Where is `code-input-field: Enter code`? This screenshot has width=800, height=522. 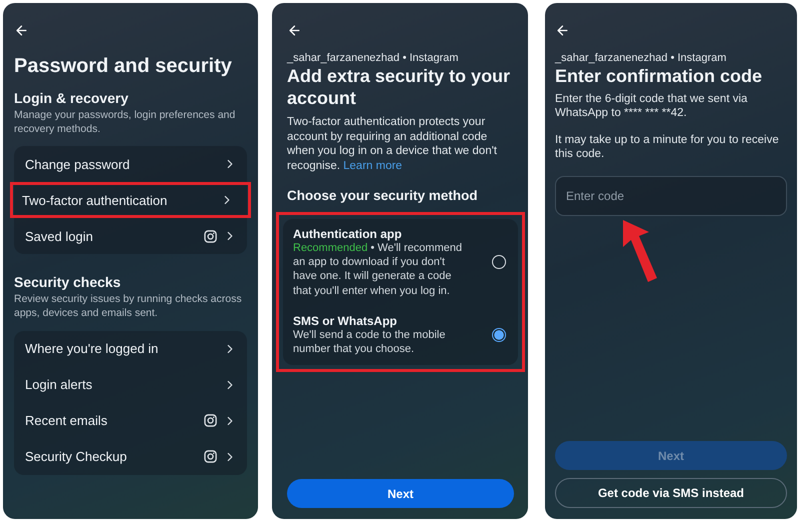
code-input-field: Enter code is located at coordinates (671, 196).